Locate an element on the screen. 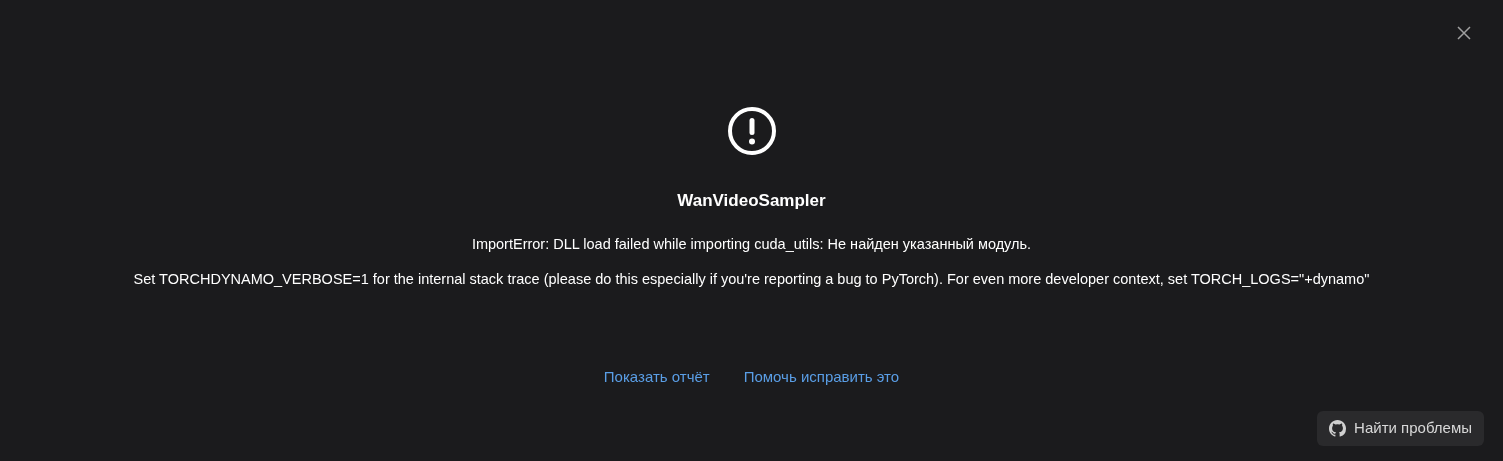  close-button is located at coordinates (1464, 33).